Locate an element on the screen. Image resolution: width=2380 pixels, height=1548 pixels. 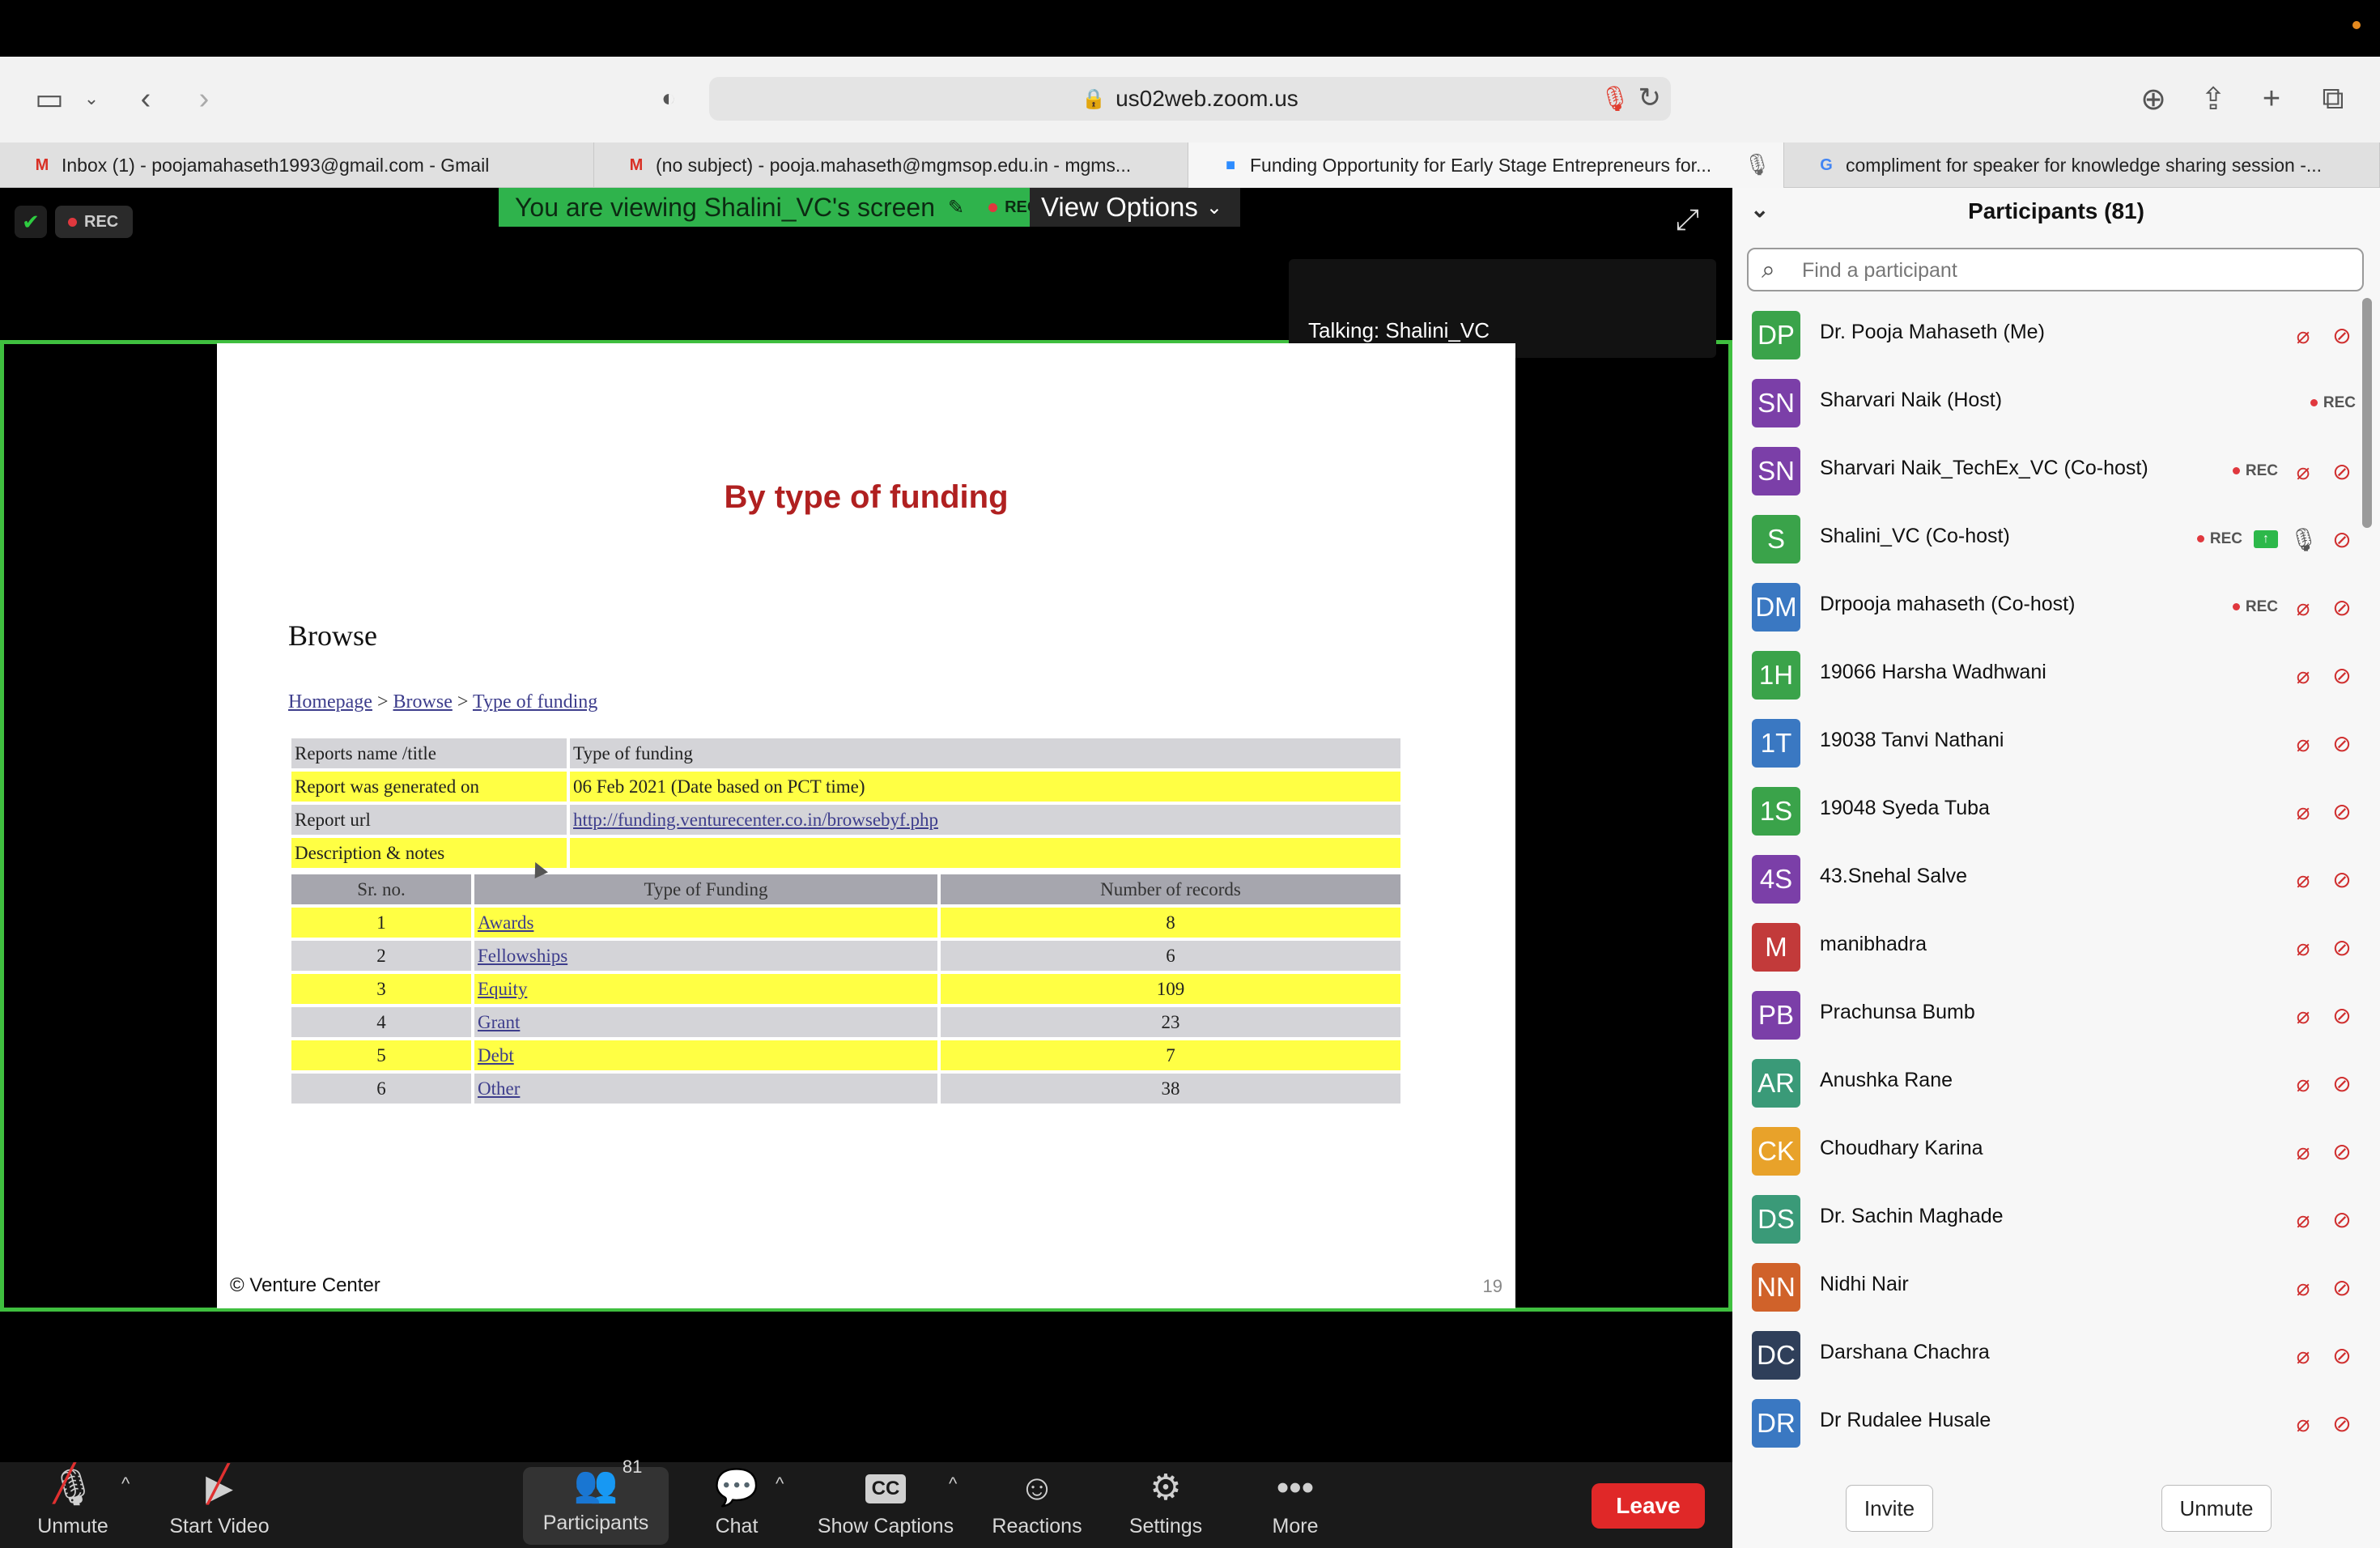
tab-overview-icon: ⧉ is located at coordinates (2333, 99).